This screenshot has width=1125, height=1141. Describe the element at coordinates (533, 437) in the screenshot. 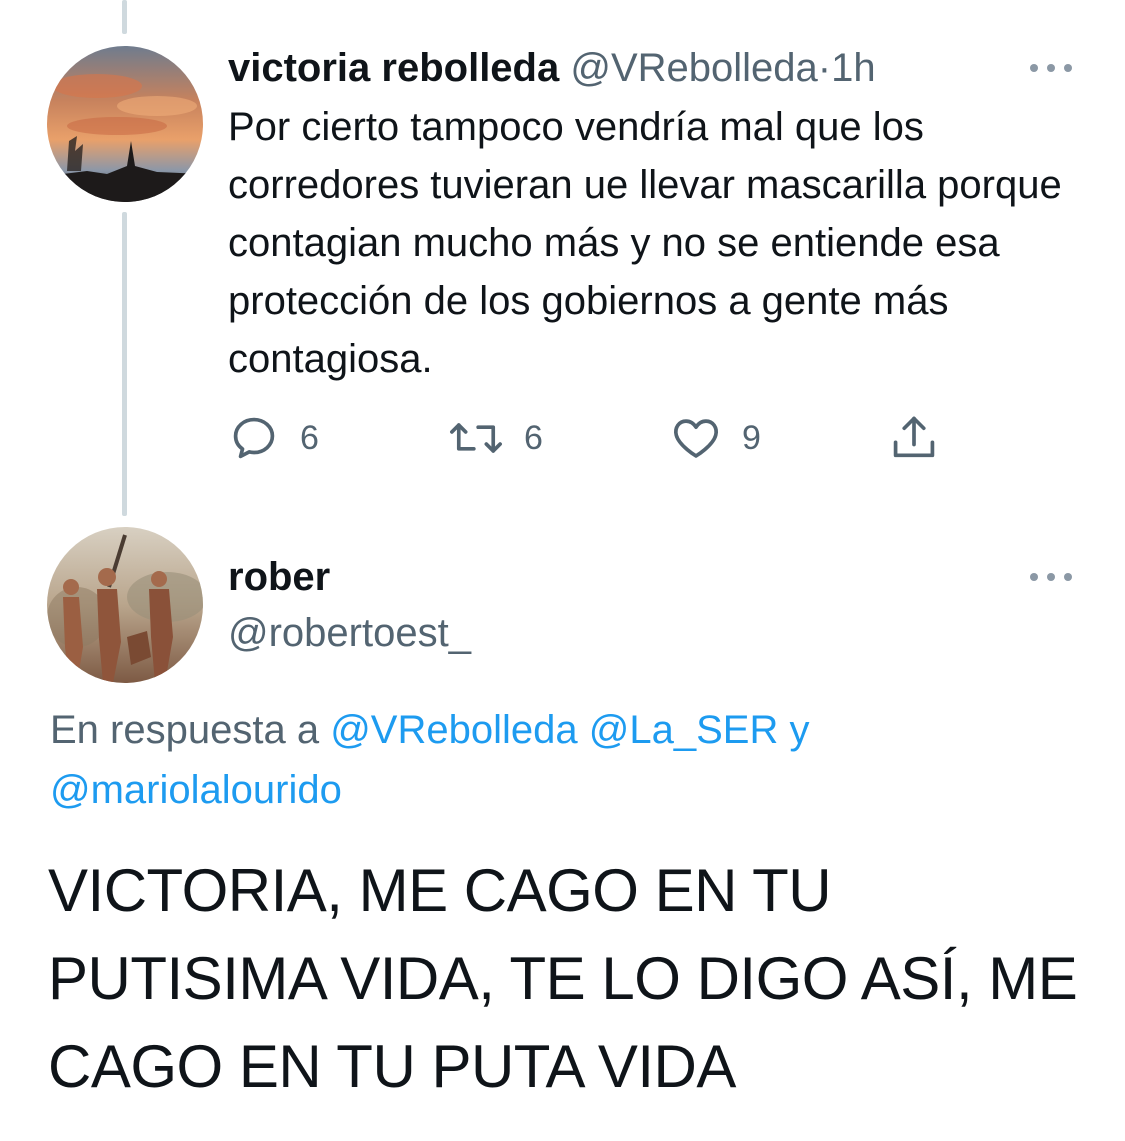

I see `retweet-count: 6` at that location.